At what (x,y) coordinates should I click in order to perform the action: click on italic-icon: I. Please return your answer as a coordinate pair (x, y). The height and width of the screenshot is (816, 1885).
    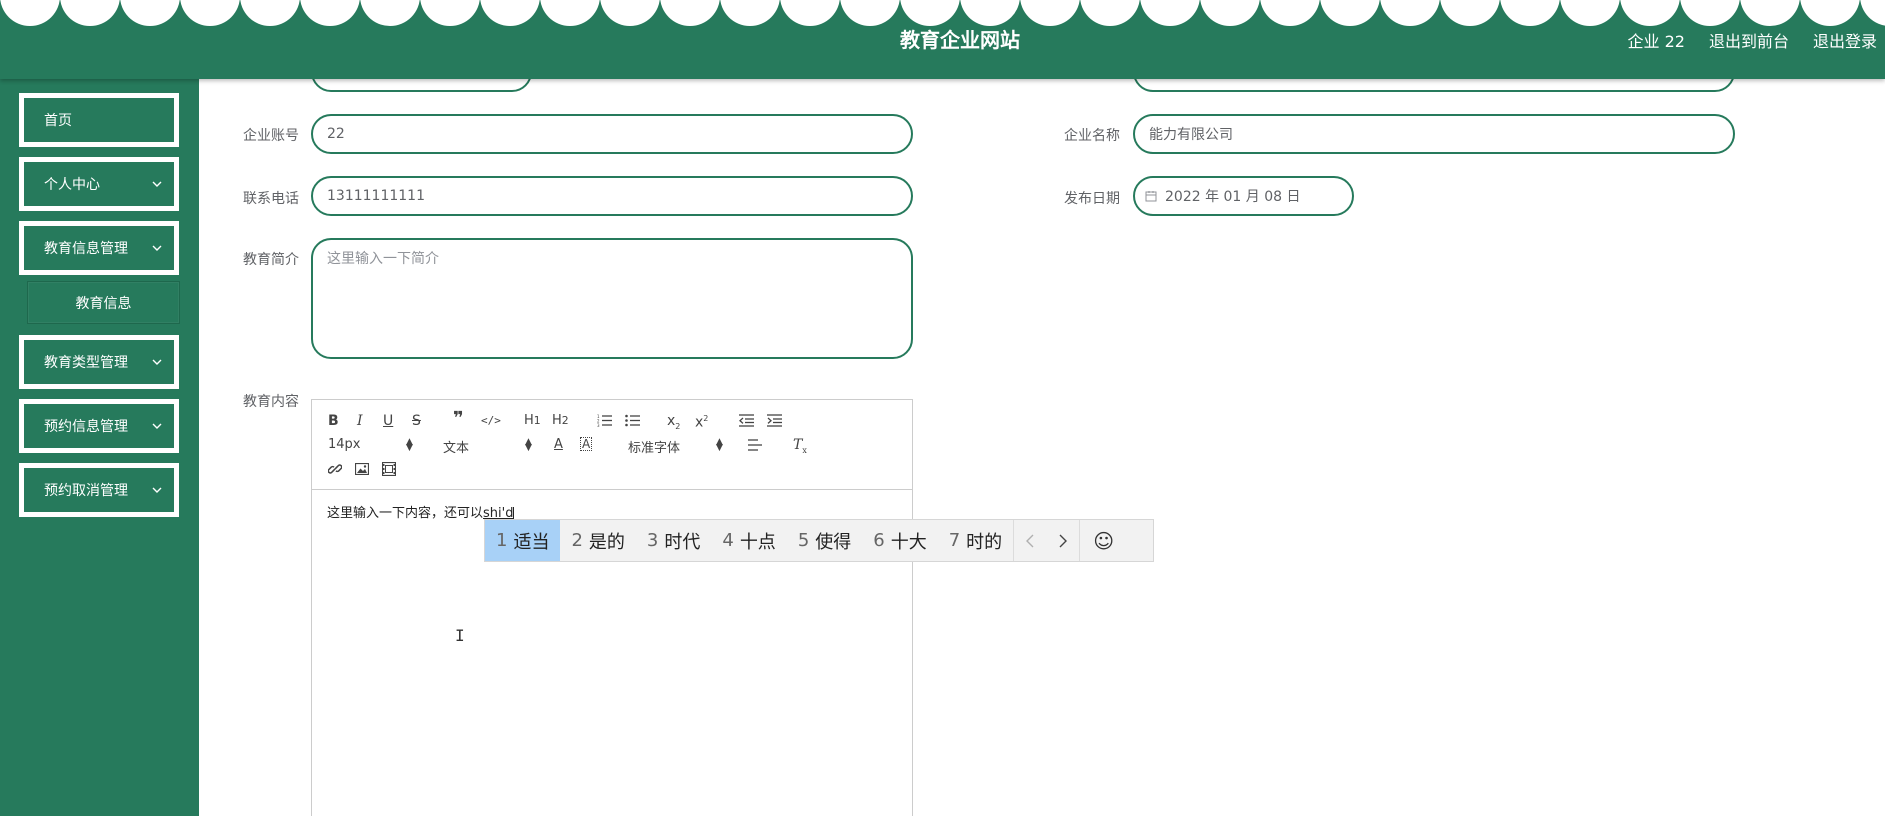
    Looking at the image, I should click on (360, 421).